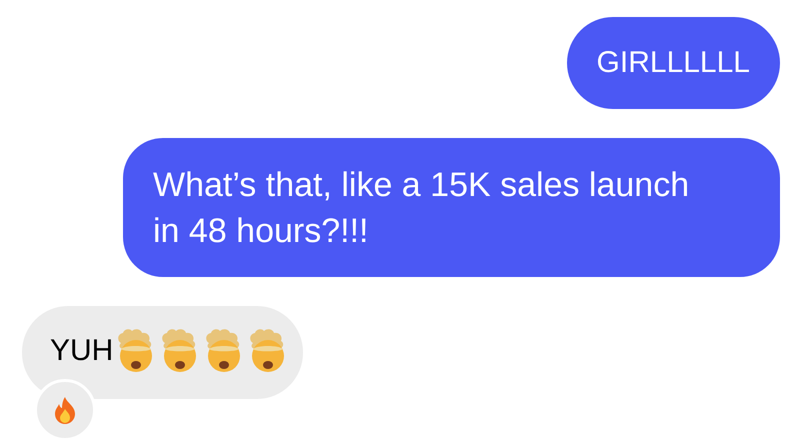  What do you see at coordinates (421, 208) in the screenshot?
I see `message-text: What’s that, like a 15K sales launch in 48 hours?!!!` at bounding box center [421, 208].